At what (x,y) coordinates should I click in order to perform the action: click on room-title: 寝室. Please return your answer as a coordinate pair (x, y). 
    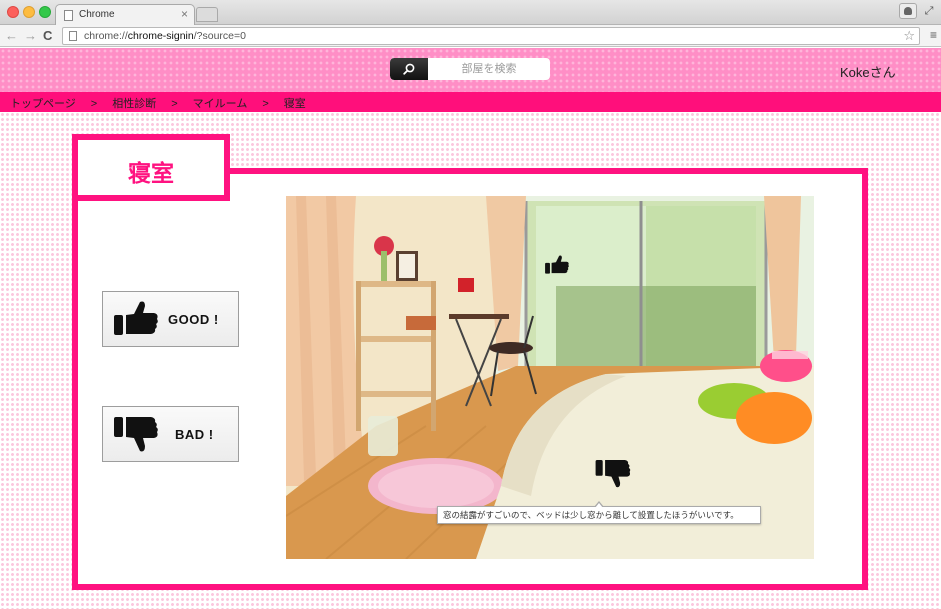
    Looking at the image, I should click on (151, 173).